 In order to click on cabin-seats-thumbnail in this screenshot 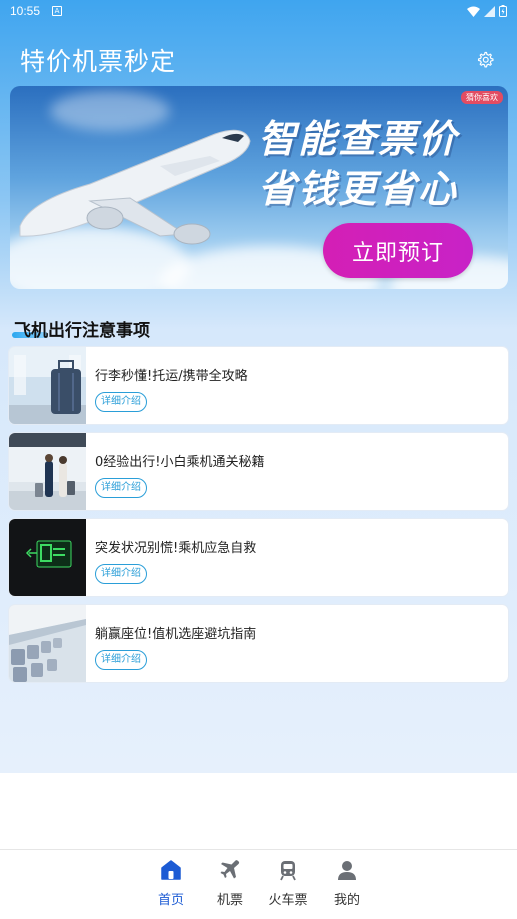, I will do `click(47, 643)`.